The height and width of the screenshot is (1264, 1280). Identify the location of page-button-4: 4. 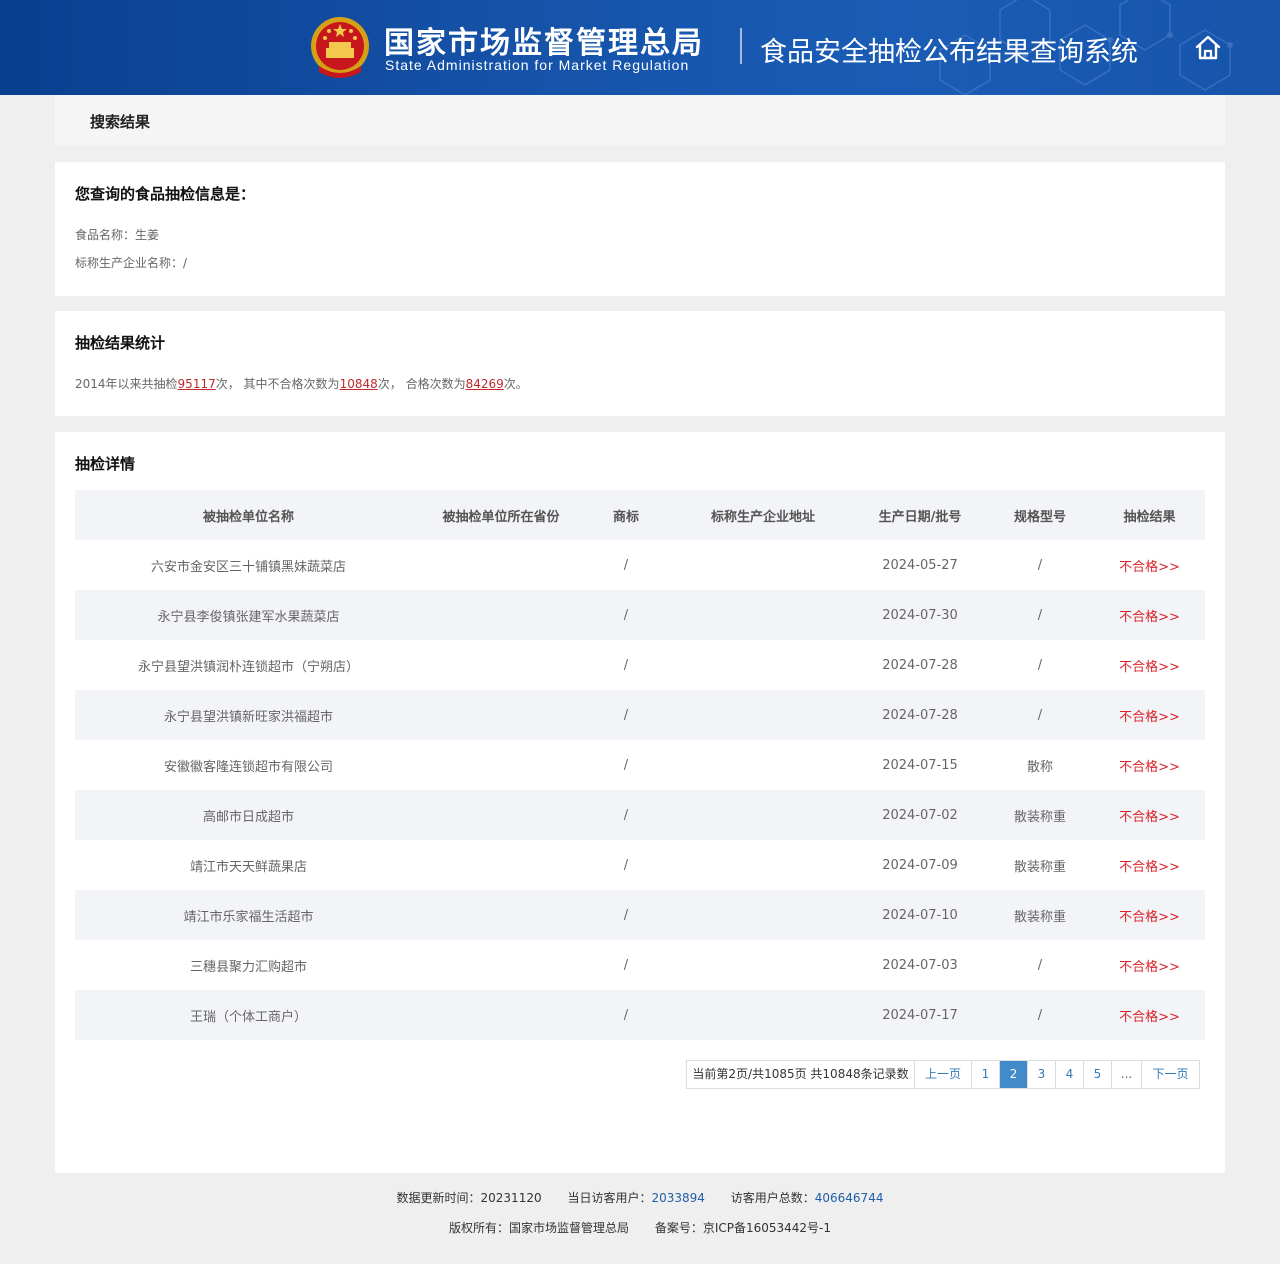
(1069, 1074).